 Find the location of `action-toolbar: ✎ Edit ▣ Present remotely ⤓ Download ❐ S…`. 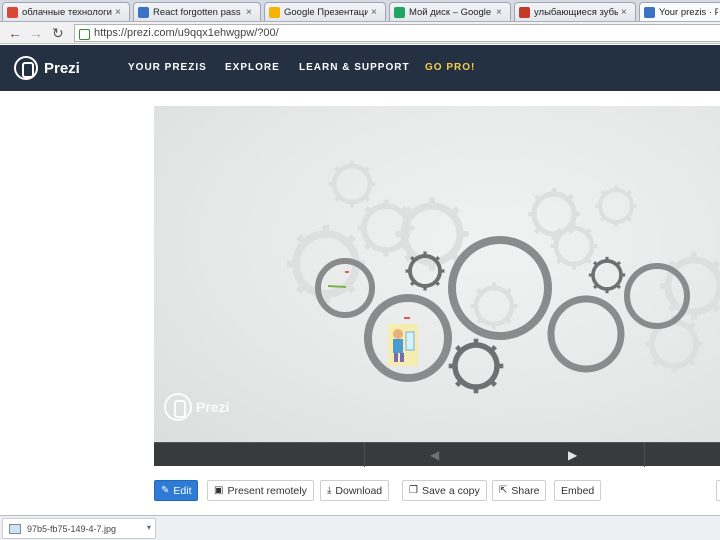

action-toolbar: ✎ Edit ▣ Present remotely ⤓ Download ❐ S… is located at coordinates (437, 491).